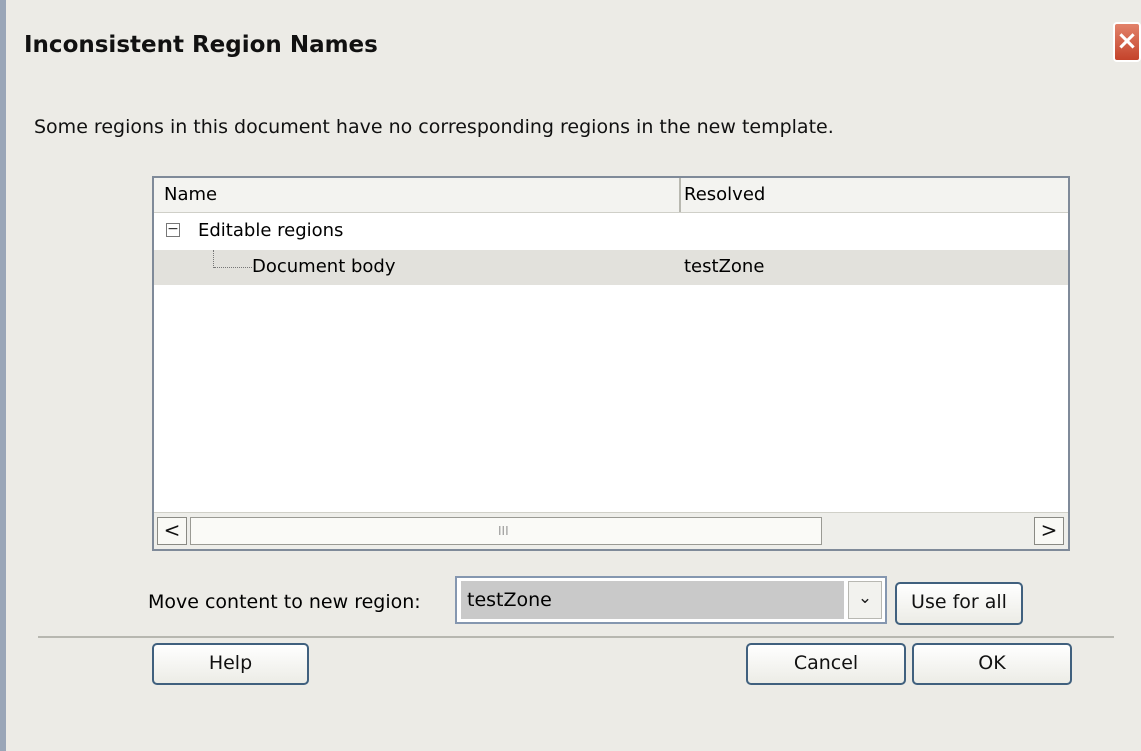 The width and height of the screenshot is (1141, 751). What do you see at coordinates (190, 194) in the screenshot?
I see `column-name-header: Name` at bounding box center [190, 194].